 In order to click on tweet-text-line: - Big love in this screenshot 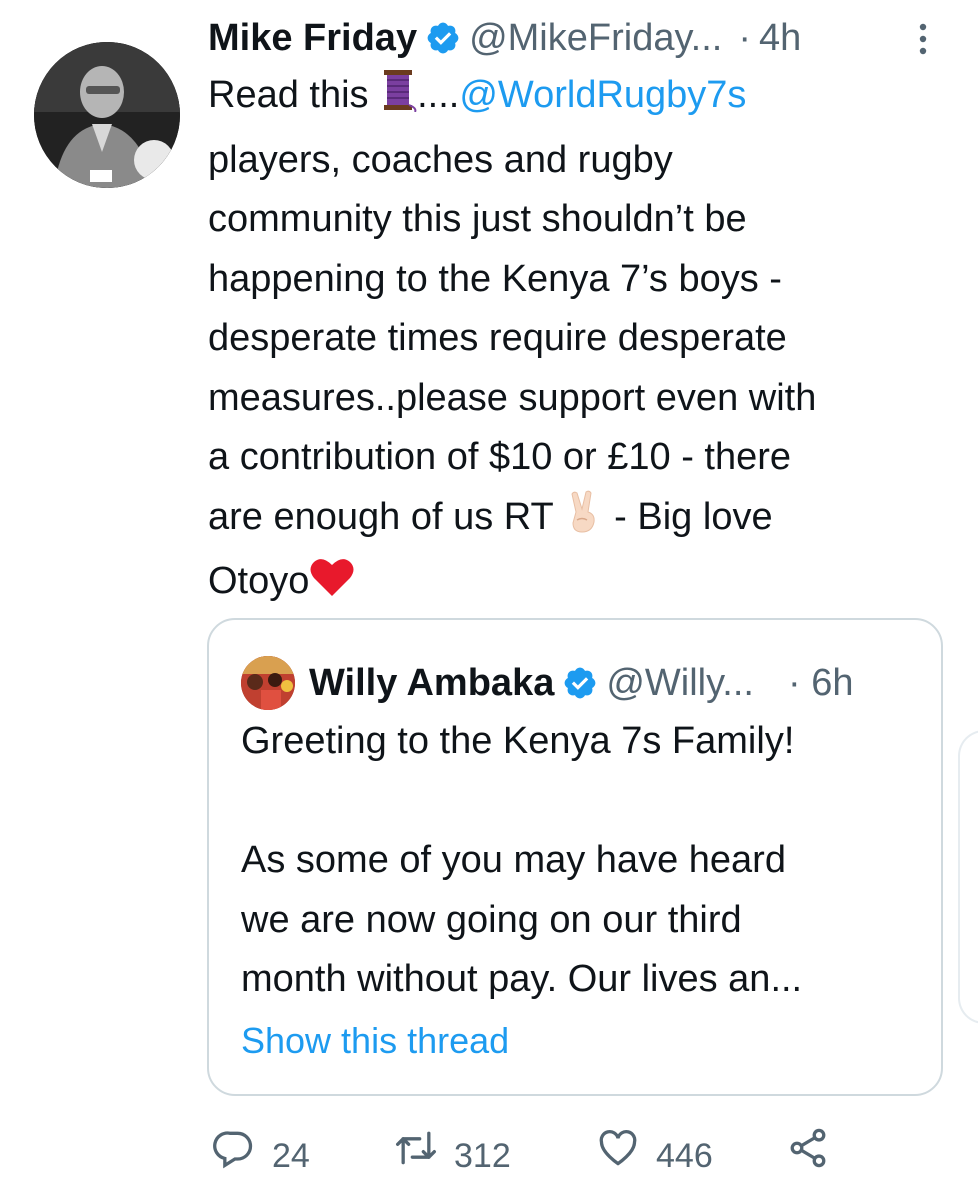, I will do `click(688, 516)`.